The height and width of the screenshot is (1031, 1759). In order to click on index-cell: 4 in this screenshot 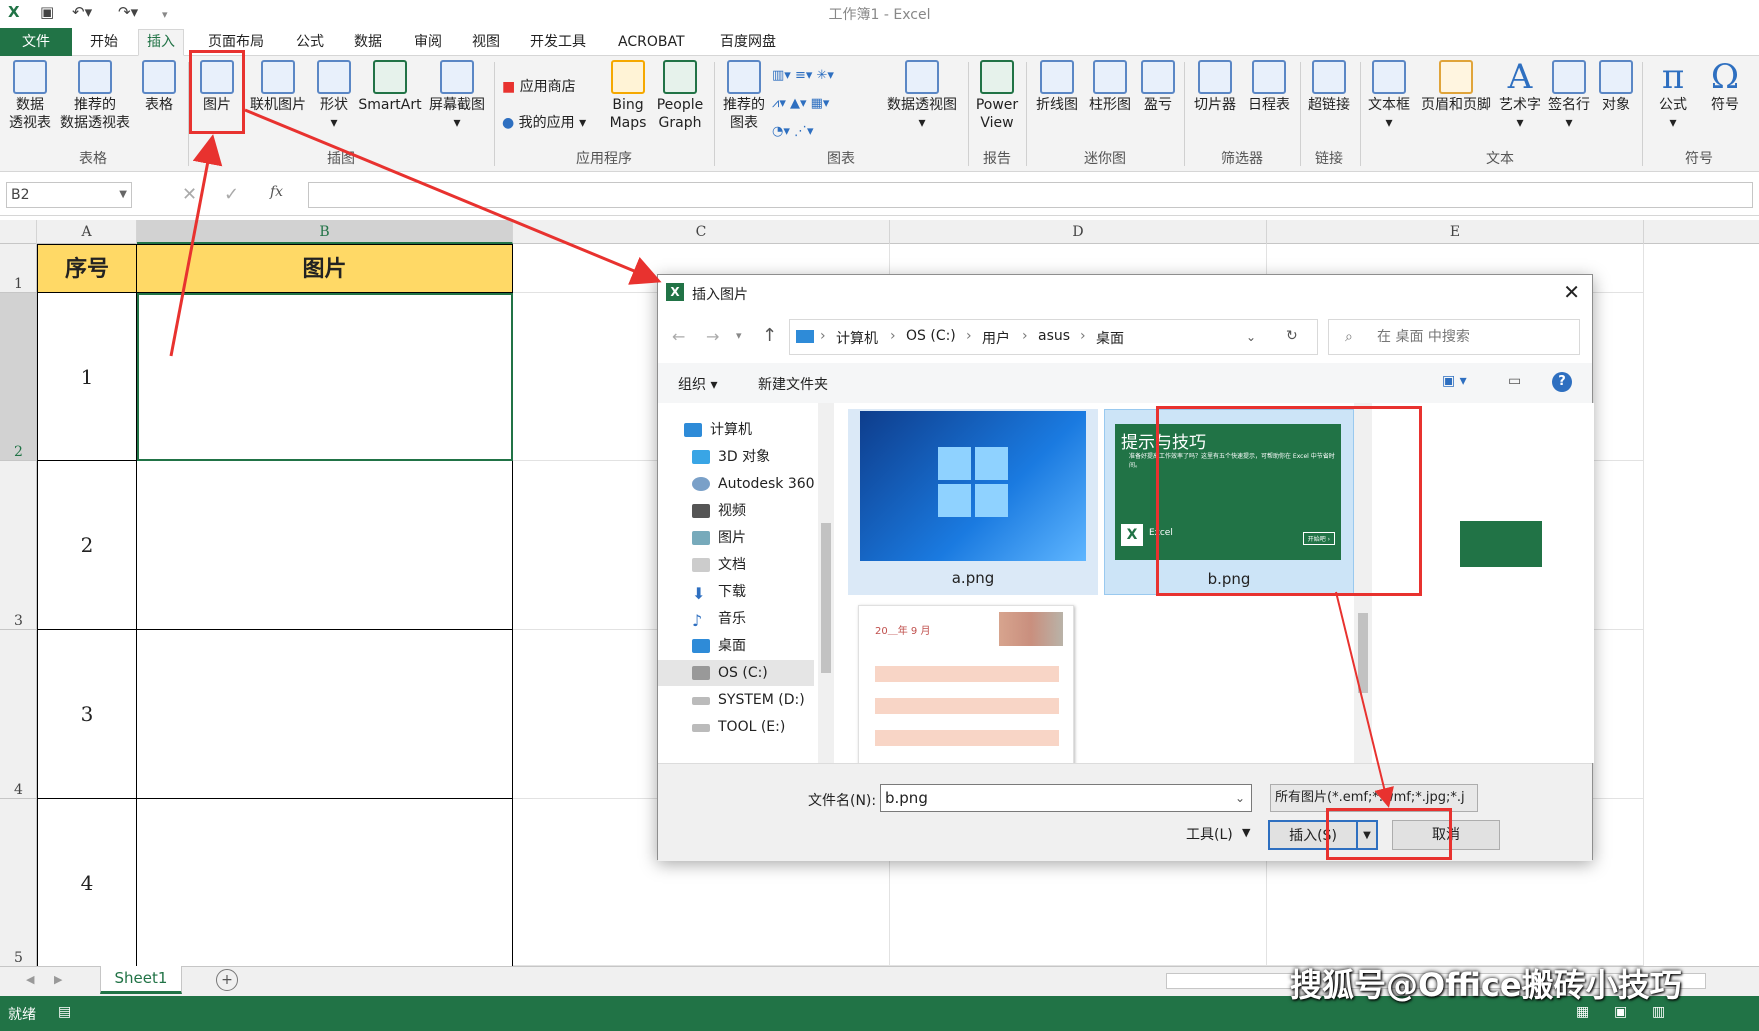, I will do `click(87, 883)`.